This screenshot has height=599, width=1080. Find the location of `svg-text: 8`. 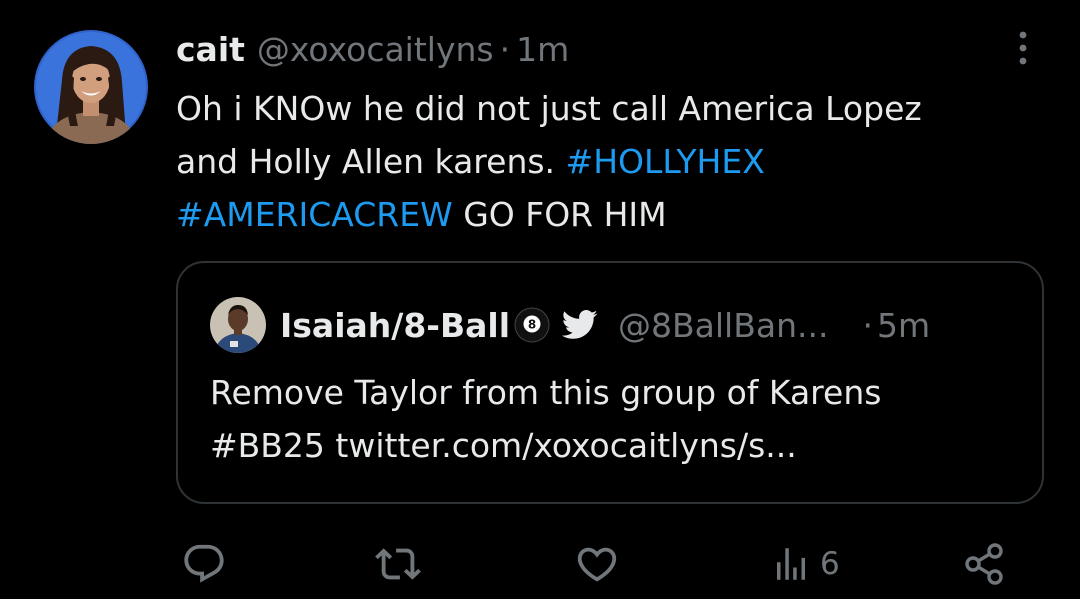

svg-text: 8 is located at coordinates (532, 325).